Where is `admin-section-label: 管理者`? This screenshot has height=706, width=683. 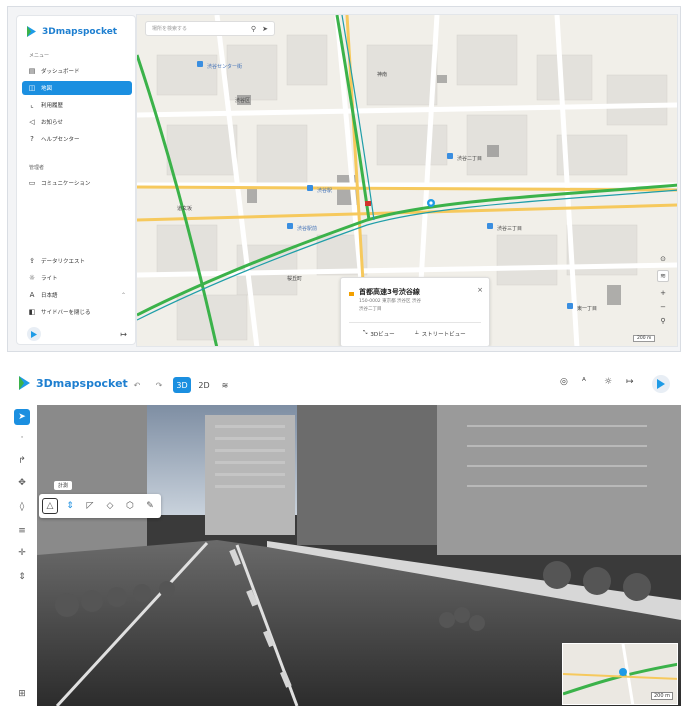 admin-section-label: 管理者 is located at coordinates (37, 168).